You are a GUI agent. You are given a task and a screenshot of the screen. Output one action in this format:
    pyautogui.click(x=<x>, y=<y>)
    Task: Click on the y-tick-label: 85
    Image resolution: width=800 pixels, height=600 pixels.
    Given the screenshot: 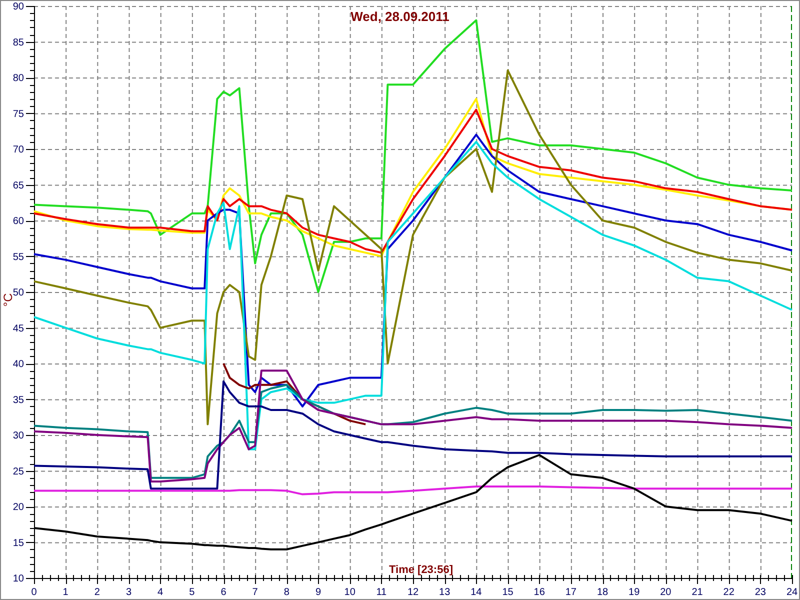 What is the action you would take?
    pyautogui.click(x=18, y=42)
    